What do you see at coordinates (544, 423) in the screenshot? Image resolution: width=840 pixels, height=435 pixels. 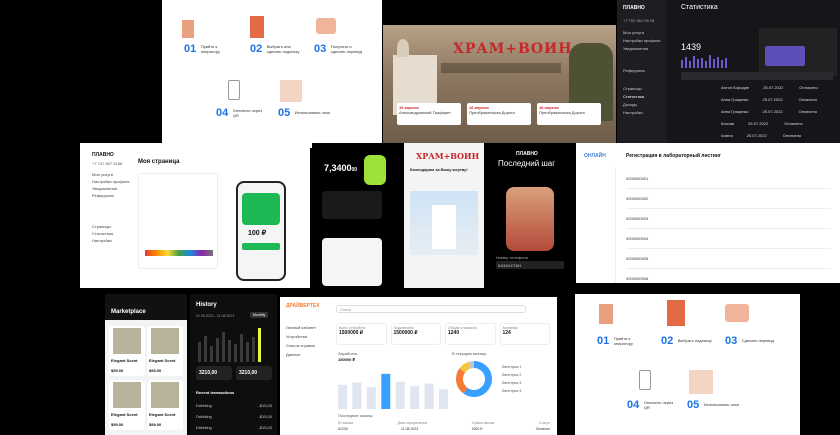 I see `column-header: Статус` at bounding box center [544, 423].